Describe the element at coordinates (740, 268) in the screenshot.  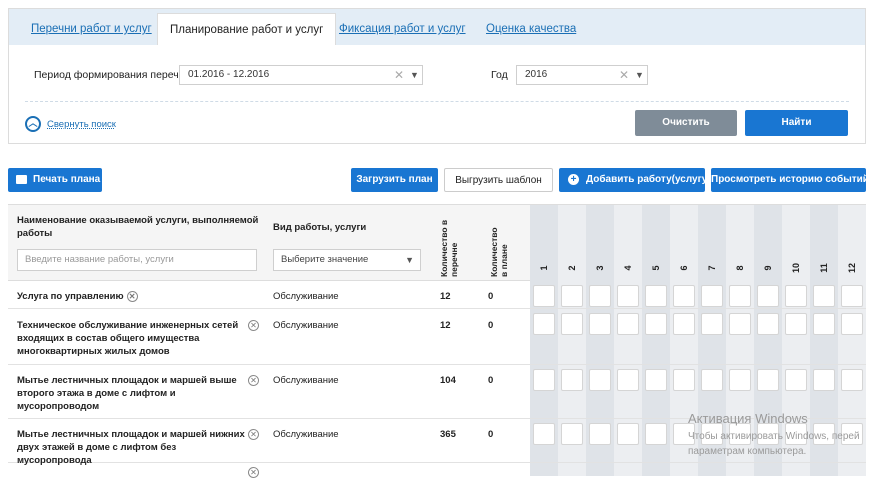
I see `month-label: 8` at that location.